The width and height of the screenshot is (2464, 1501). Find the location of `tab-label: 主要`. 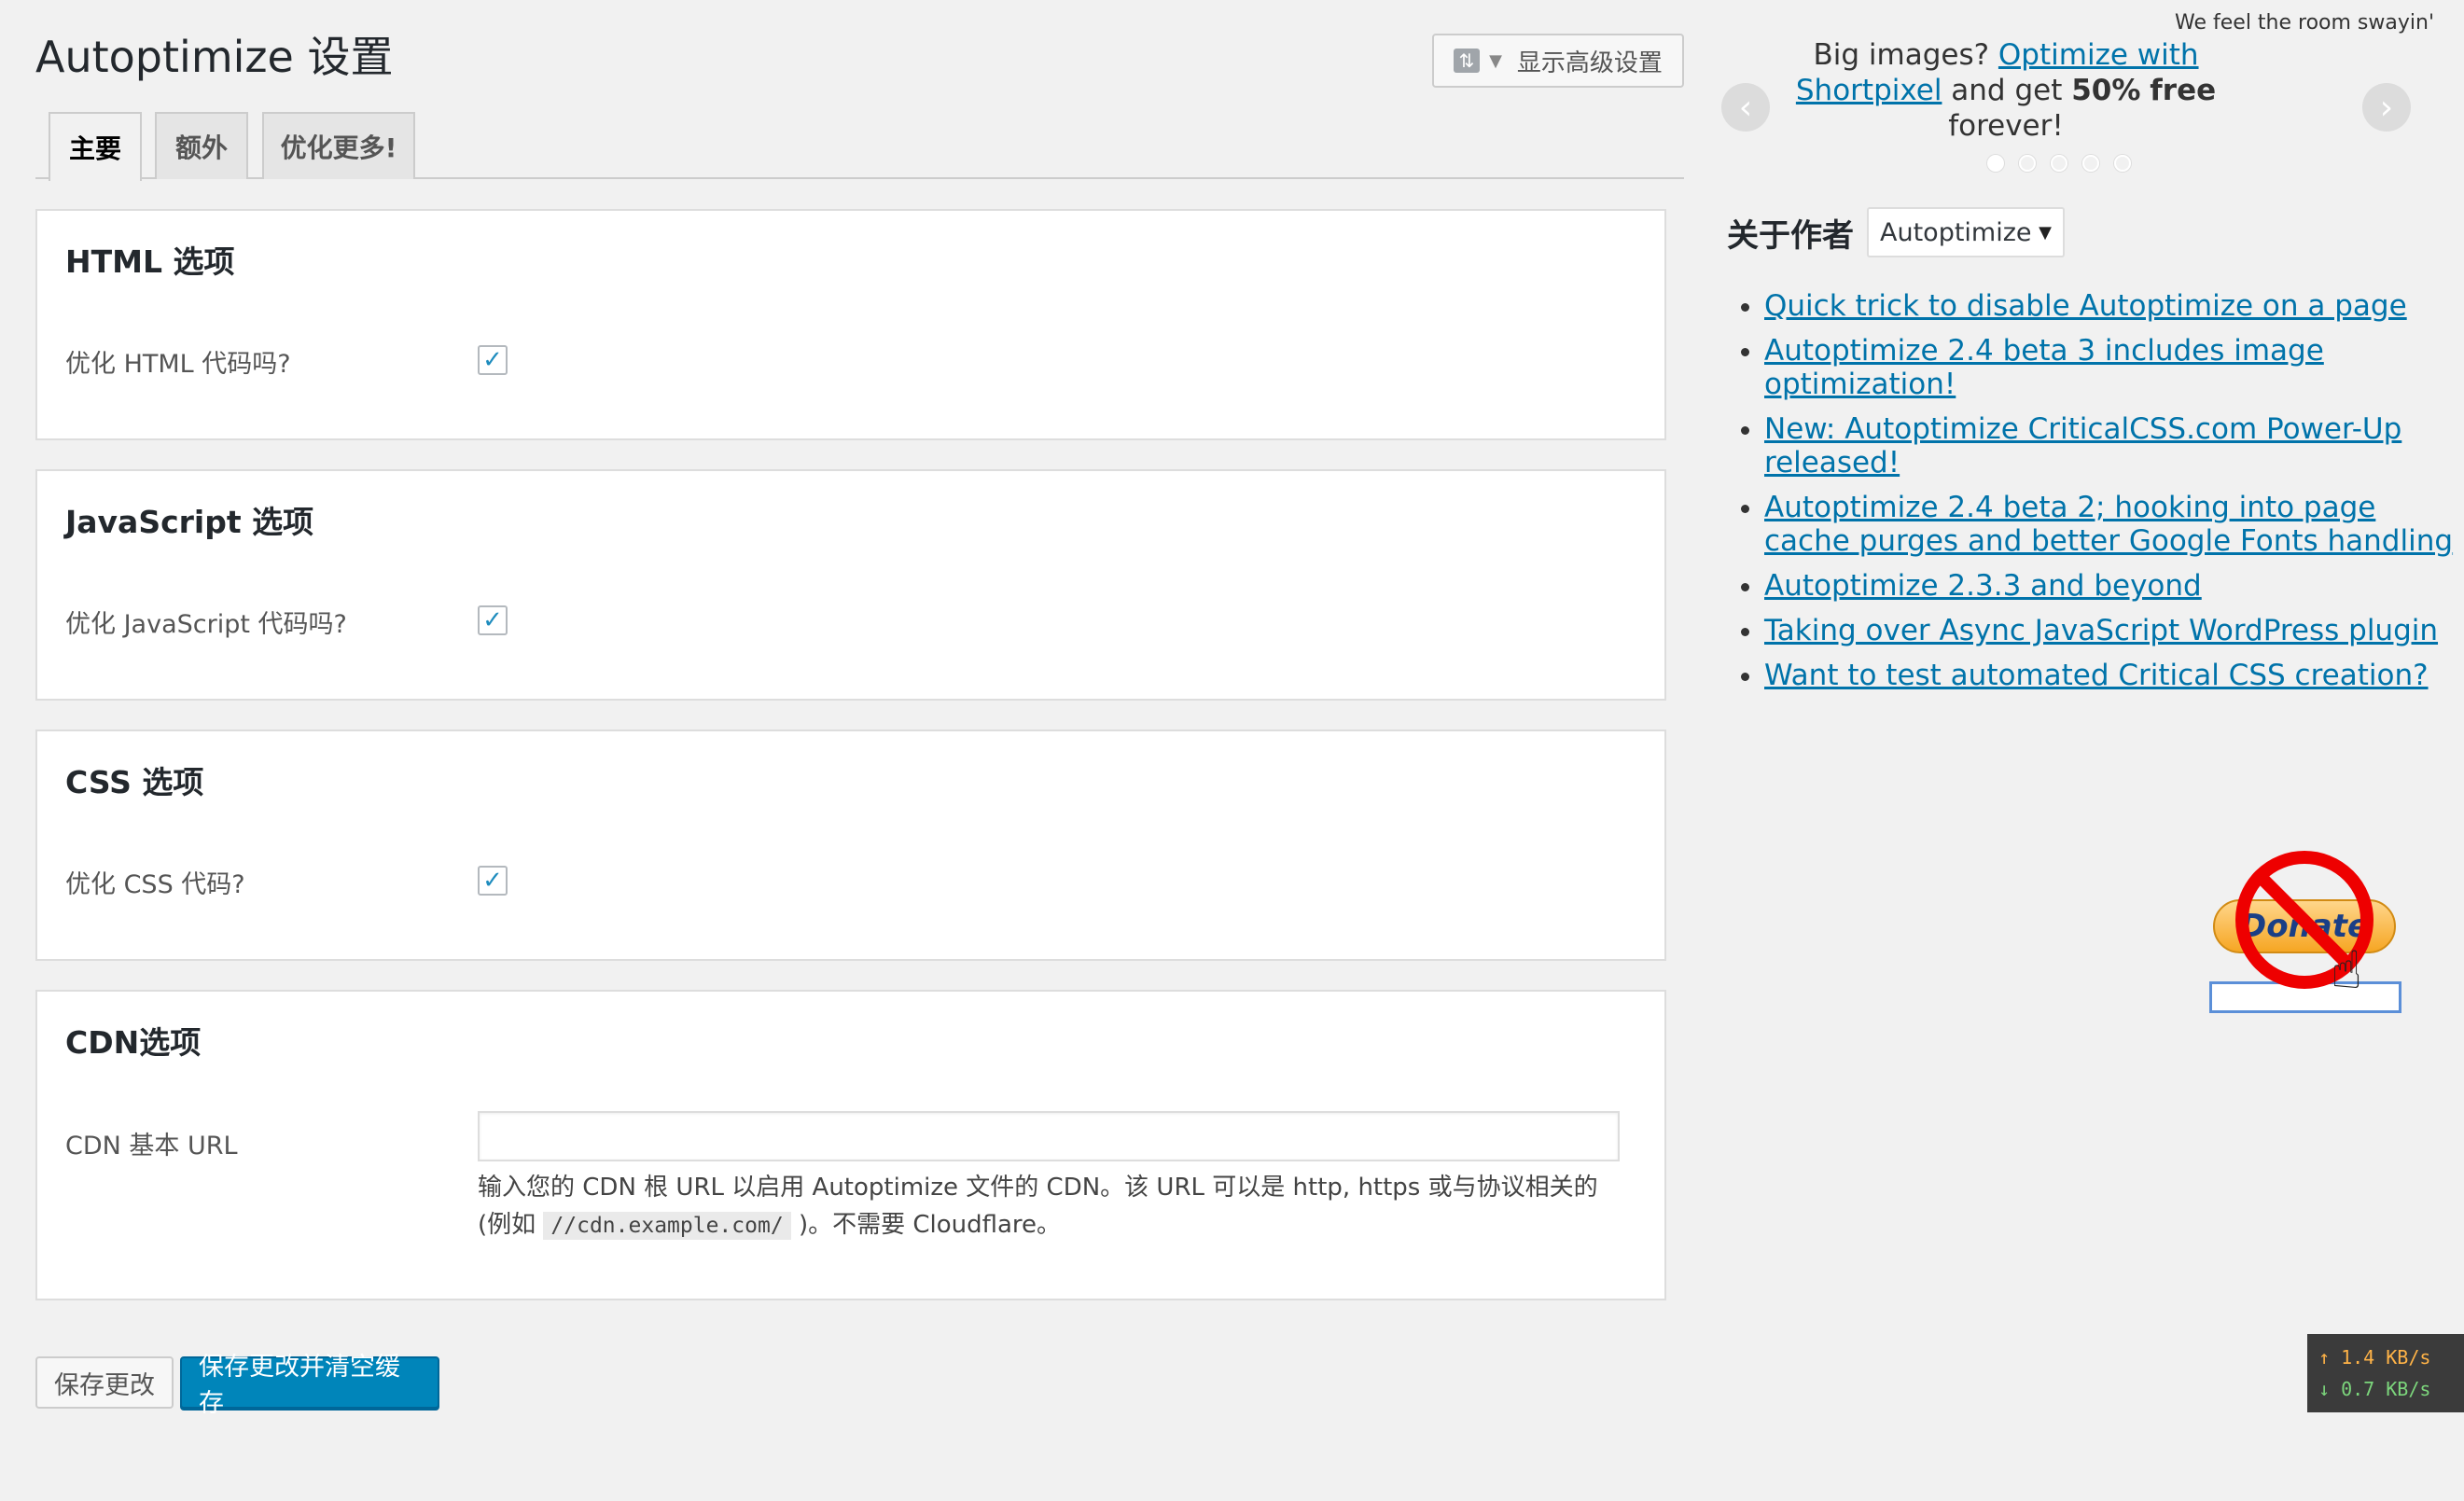

tab-label: 主要 is located at coordinates (94, 148).